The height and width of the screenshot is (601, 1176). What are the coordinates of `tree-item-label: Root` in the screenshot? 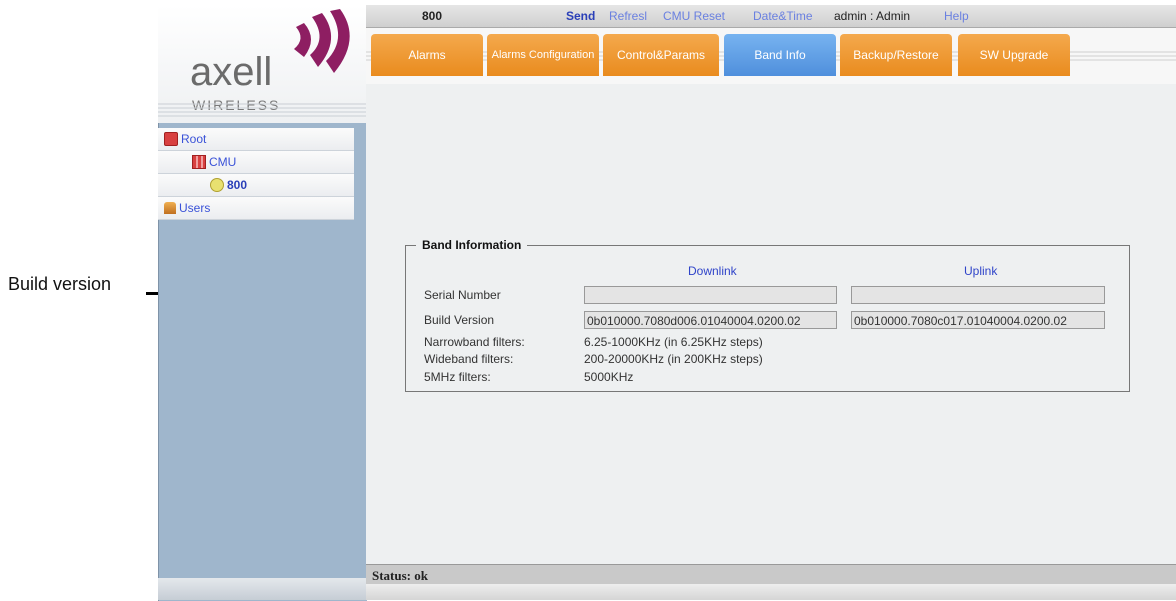 It's located at (194, 139).